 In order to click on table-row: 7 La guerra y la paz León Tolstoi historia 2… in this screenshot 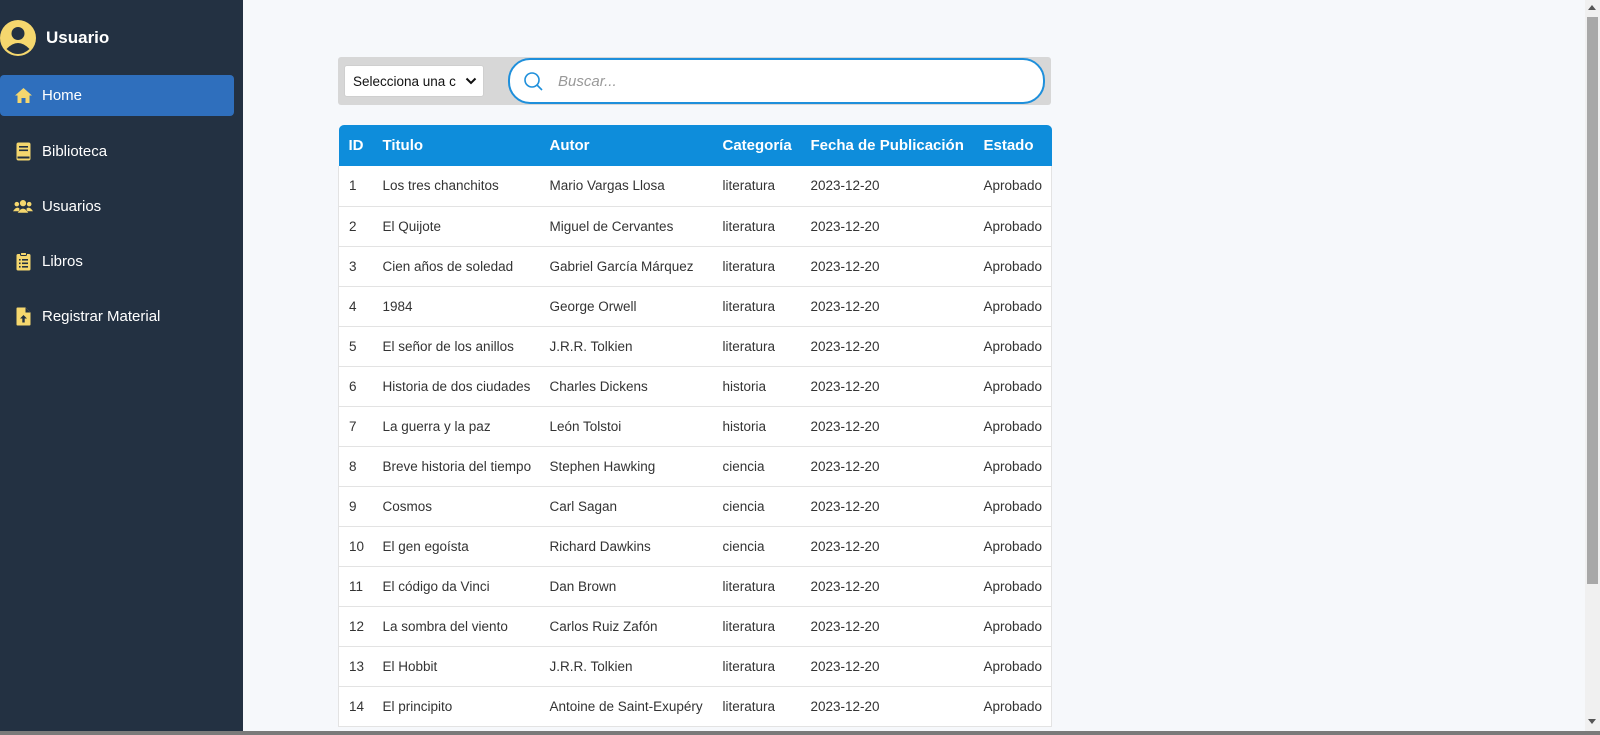, I will do `click(695, 426)`.